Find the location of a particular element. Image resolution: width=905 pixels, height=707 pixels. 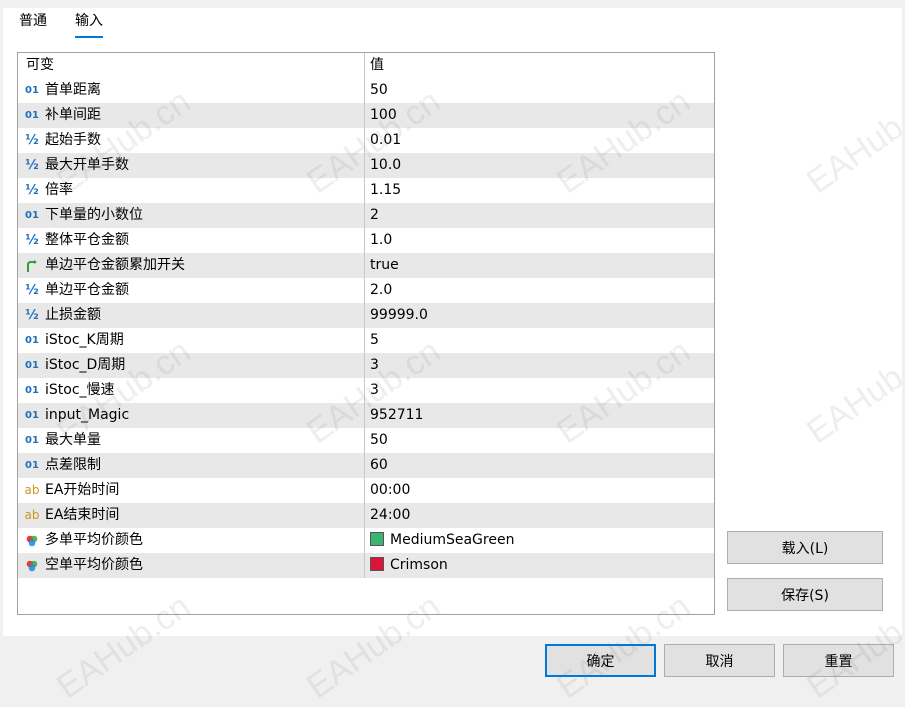

parameter-value: 5 is located at coordinates (539, 340).